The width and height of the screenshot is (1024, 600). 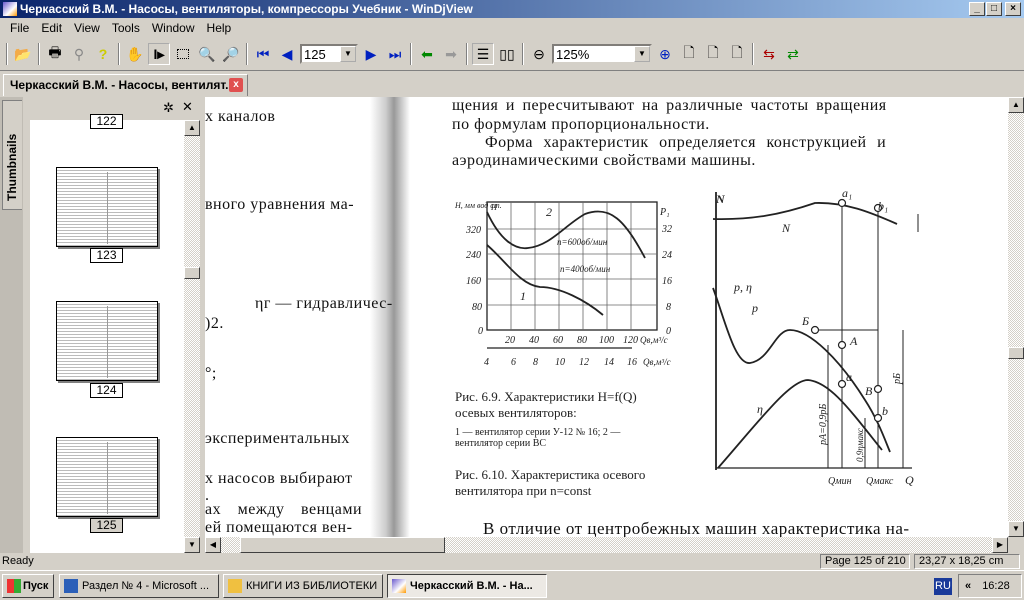 What do you see at coordinates (55, 54) in the screenshot?
I see `print-icon: 🖶` at bounding box center [55, 54].